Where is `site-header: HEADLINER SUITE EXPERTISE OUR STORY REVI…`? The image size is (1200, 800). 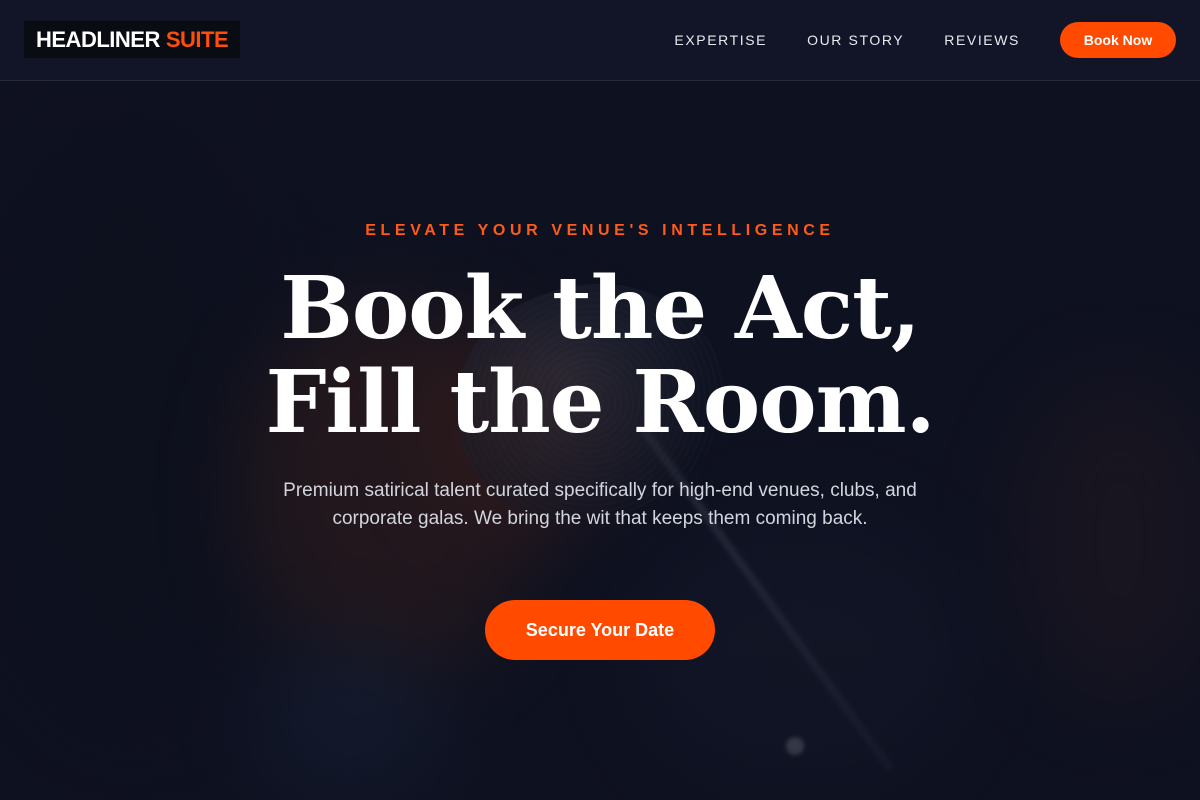 site-header: HEADLINER SUITE EXPERTISE OUR STORY REVI… is located at coordinates (600, 40).